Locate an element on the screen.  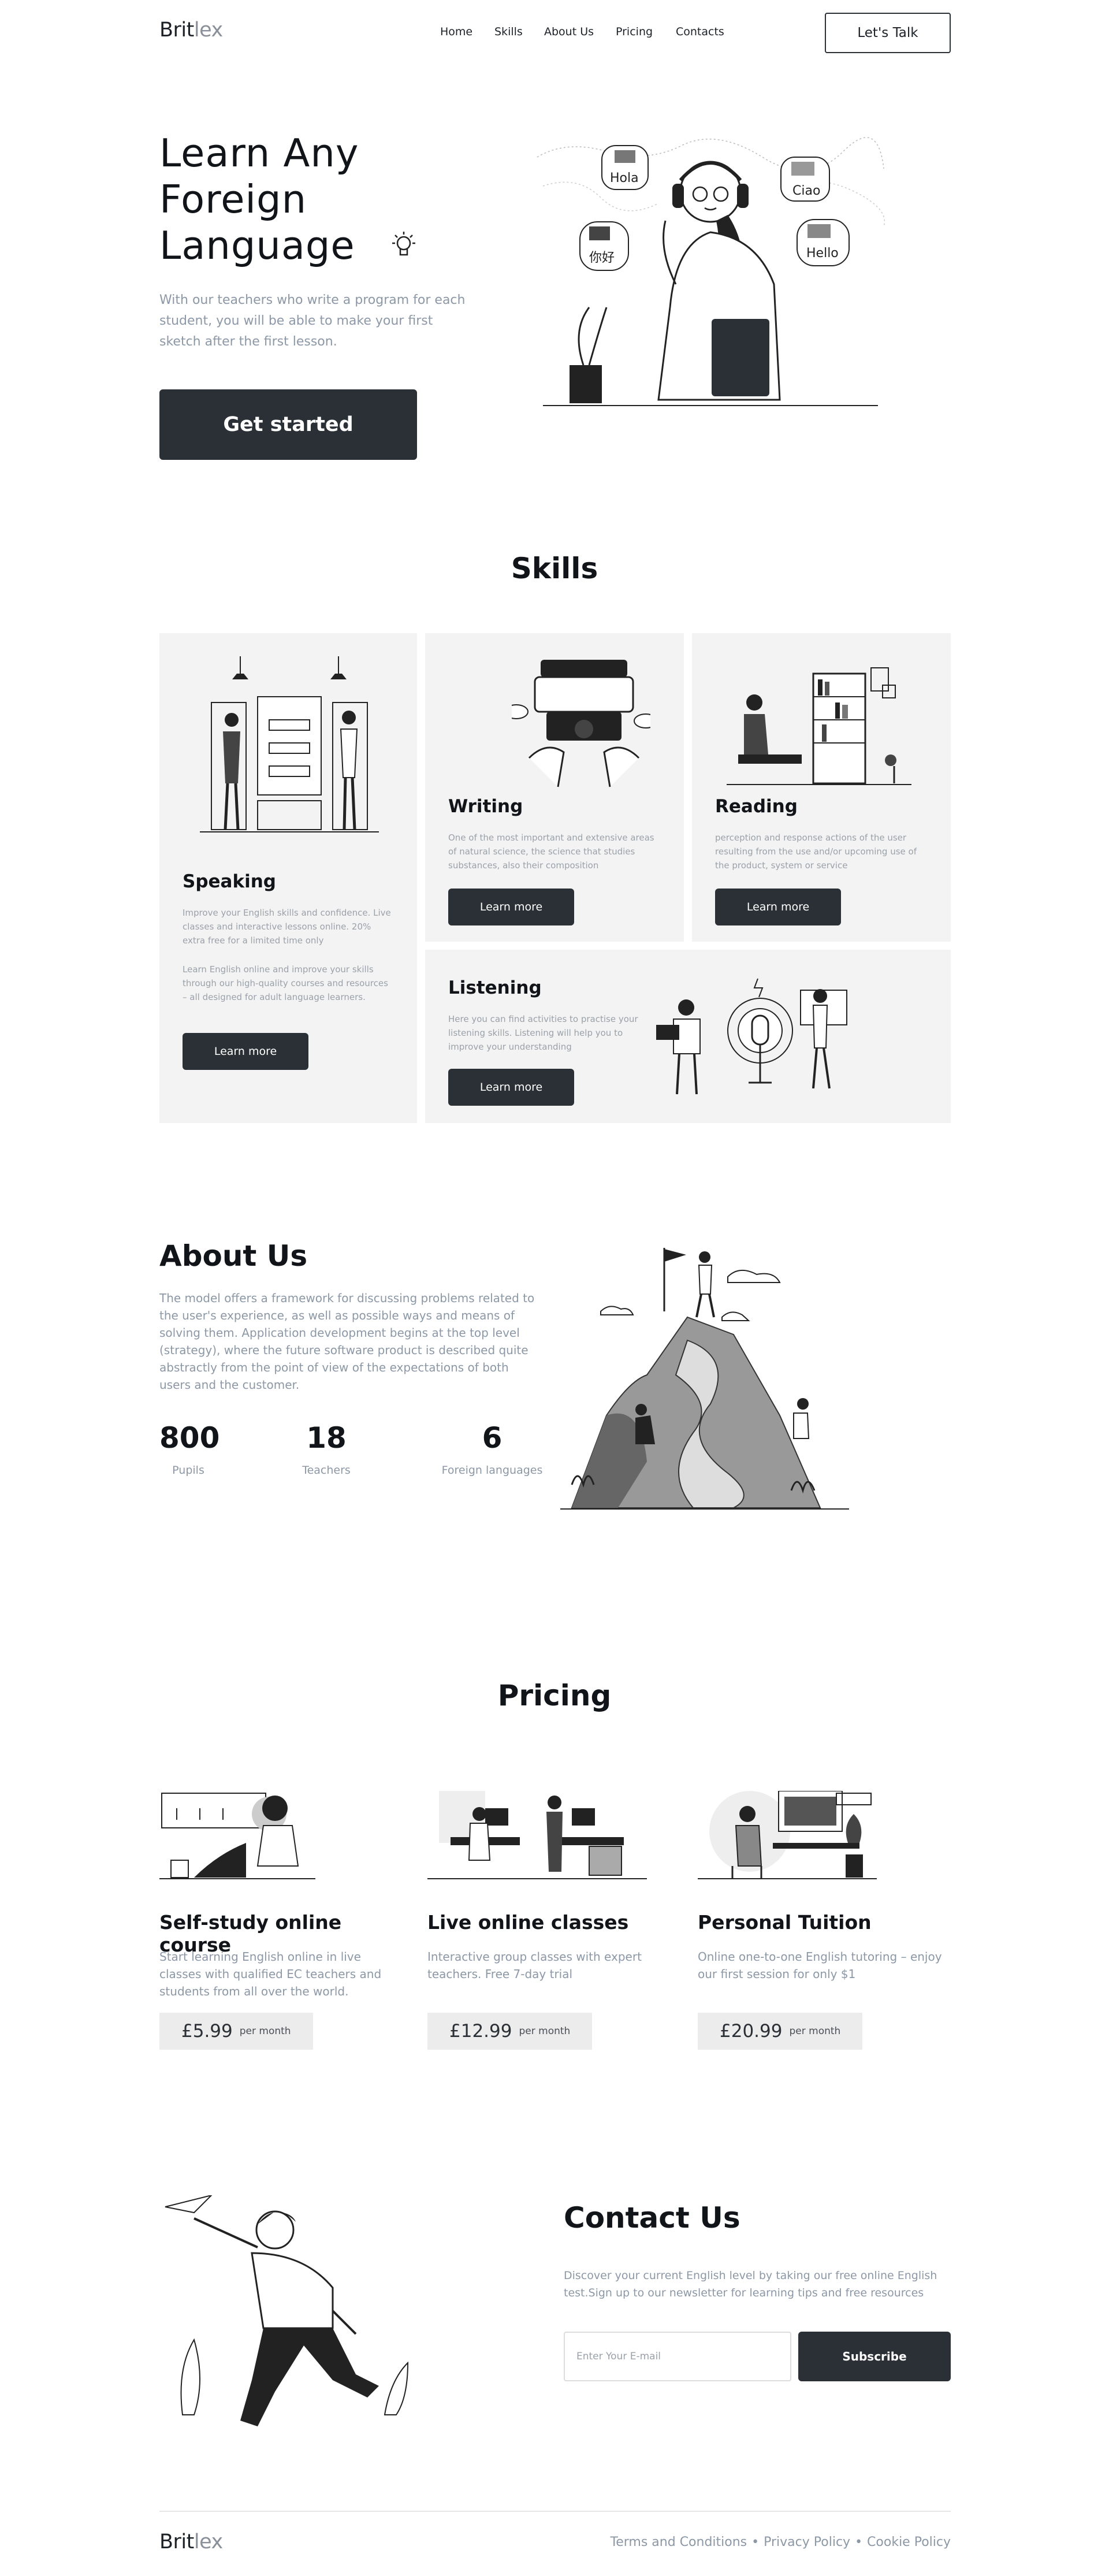
hero-title-line-2: Foreign is located at coordinates (233, 199).